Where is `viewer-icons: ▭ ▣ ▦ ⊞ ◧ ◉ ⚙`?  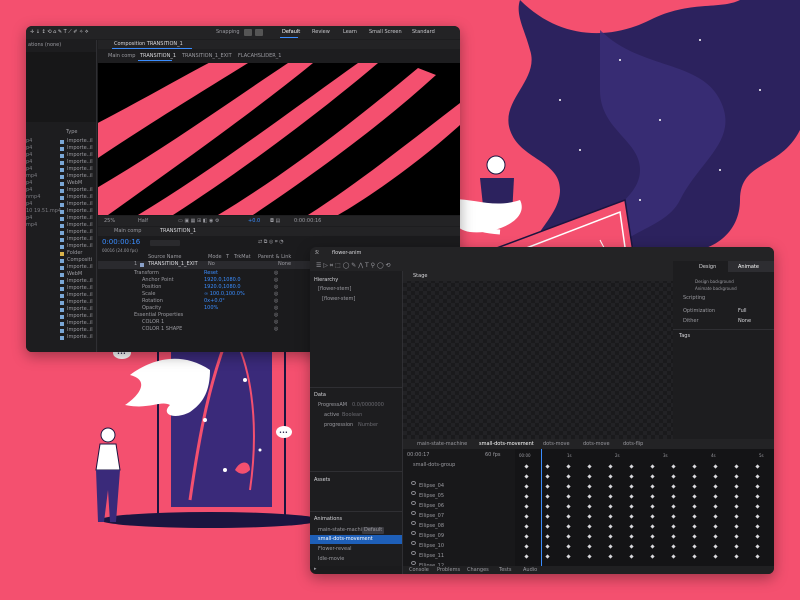 viewer-icons: ▭ ▣ ▦ ⊞ ◧ ◉ ⚙ is located at coordinates (198, 221).